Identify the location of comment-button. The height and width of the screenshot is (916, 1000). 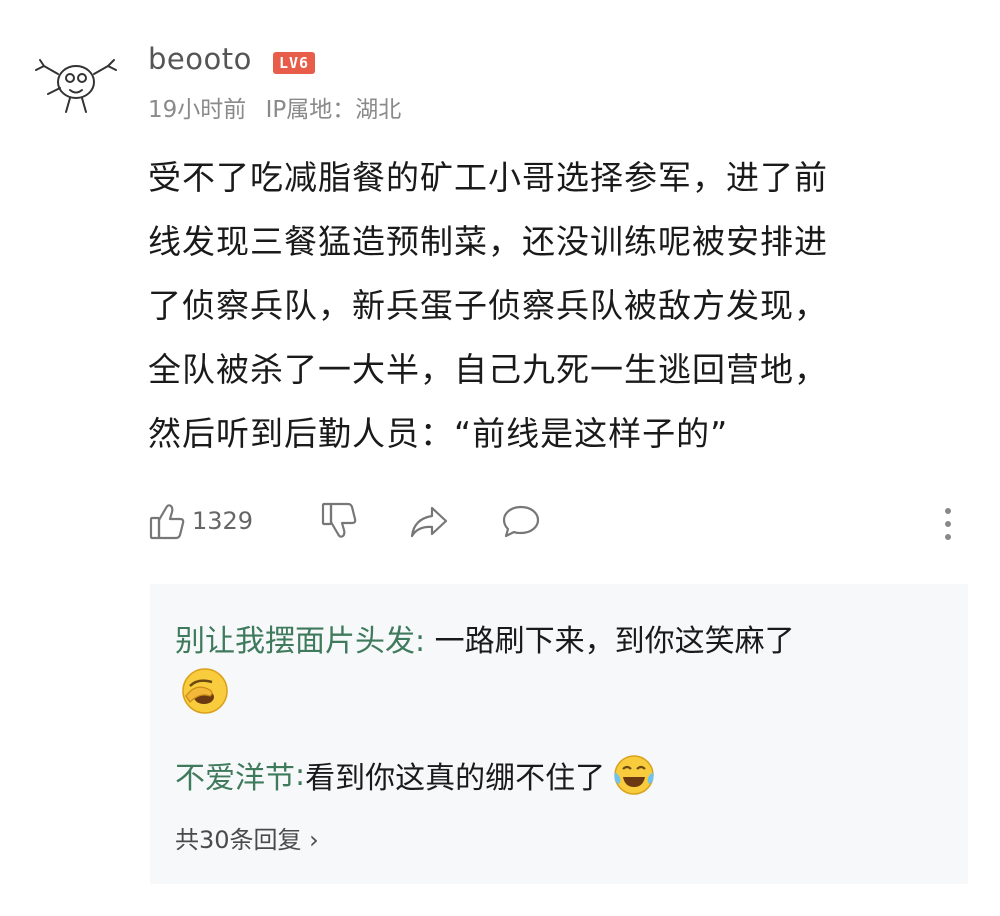
(521, 521).